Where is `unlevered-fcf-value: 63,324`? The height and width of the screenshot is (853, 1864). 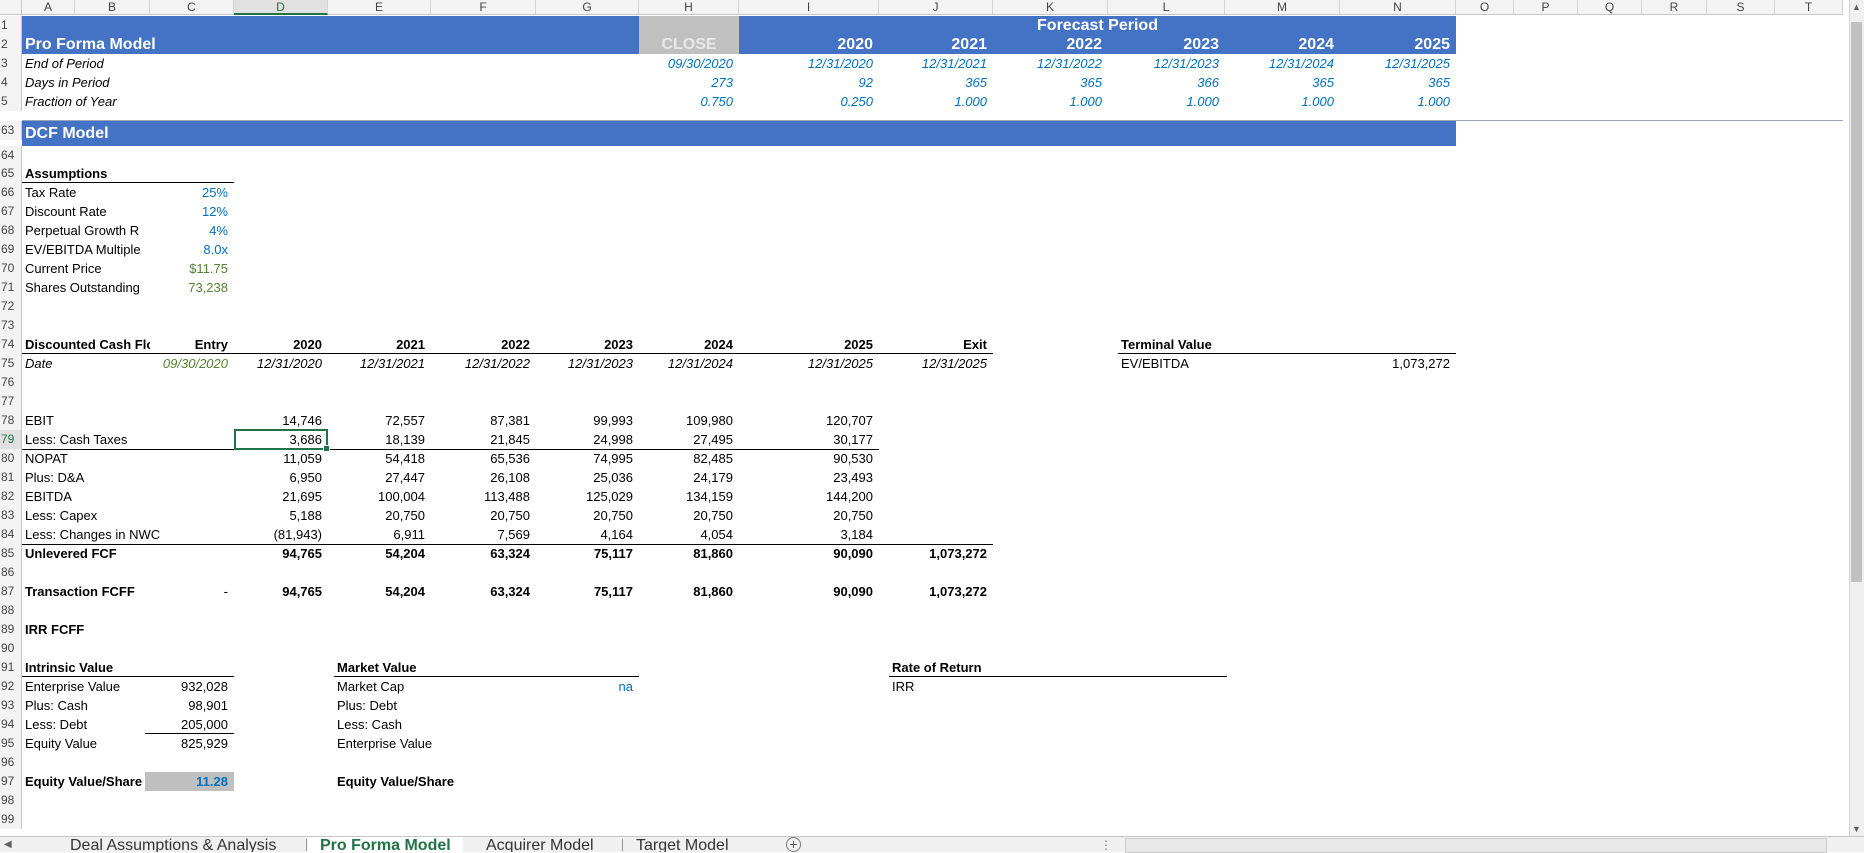
unlevered-fcf-value: 63,324 is located at coordinates (510, 553).